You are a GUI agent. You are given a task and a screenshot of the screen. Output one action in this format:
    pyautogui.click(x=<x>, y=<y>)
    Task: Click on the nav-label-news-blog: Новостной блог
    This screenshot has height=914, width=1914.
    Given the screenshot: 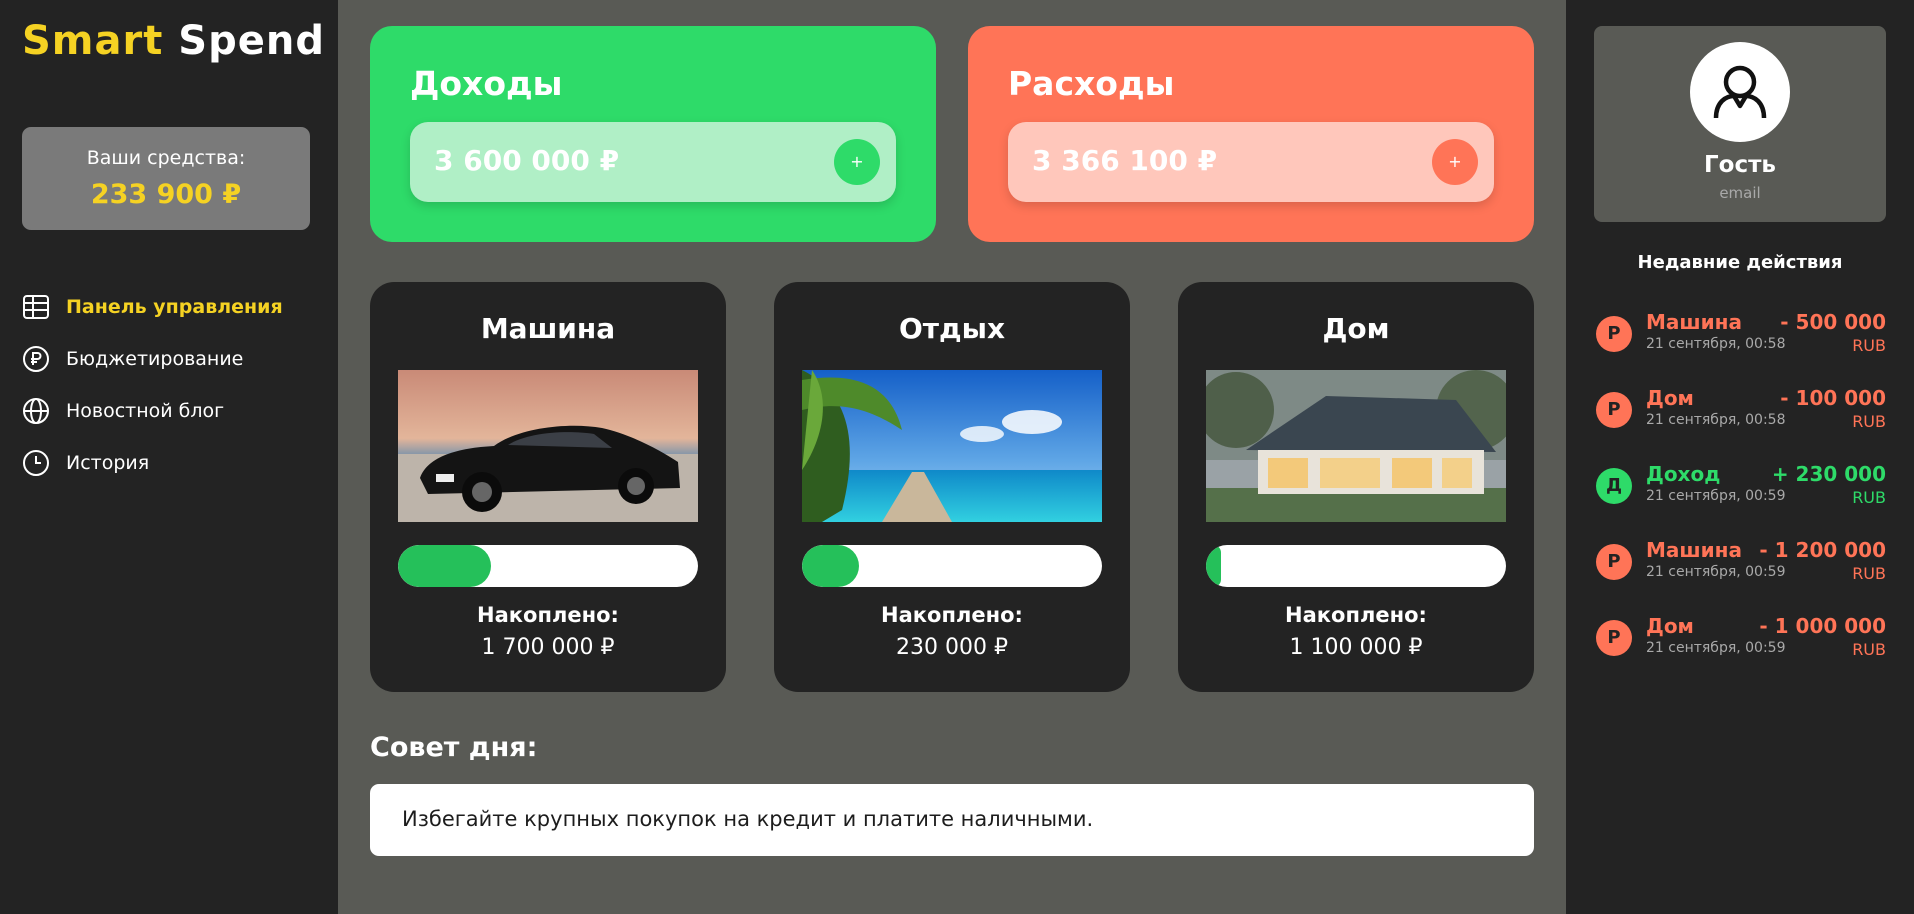 What is the action you would take?
    pyautogui.click(x=145, y=411)
    